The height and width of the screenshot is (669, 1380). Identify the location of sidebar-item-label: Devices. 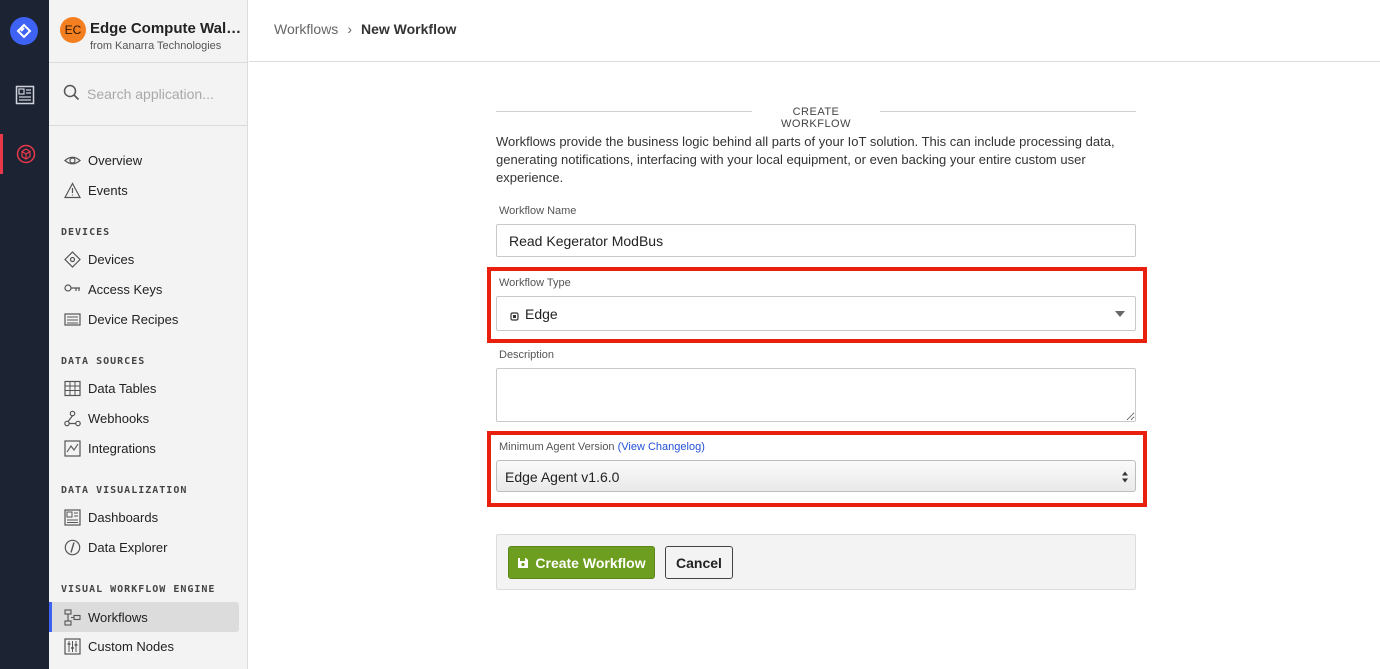
(111, 259).